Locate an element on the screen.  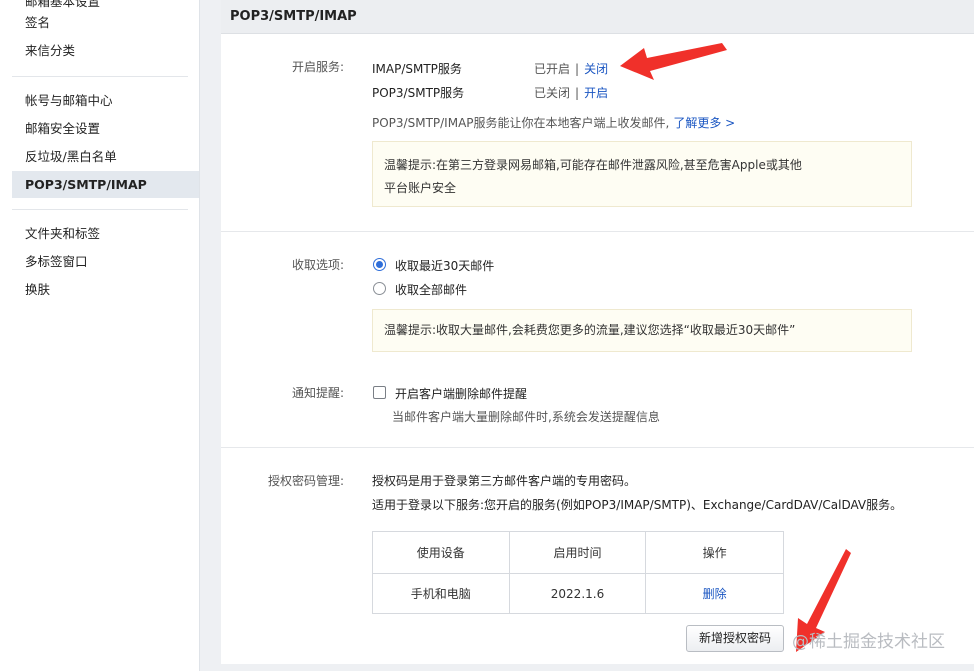
receive-all-radio is located at coordinates (379, 288).